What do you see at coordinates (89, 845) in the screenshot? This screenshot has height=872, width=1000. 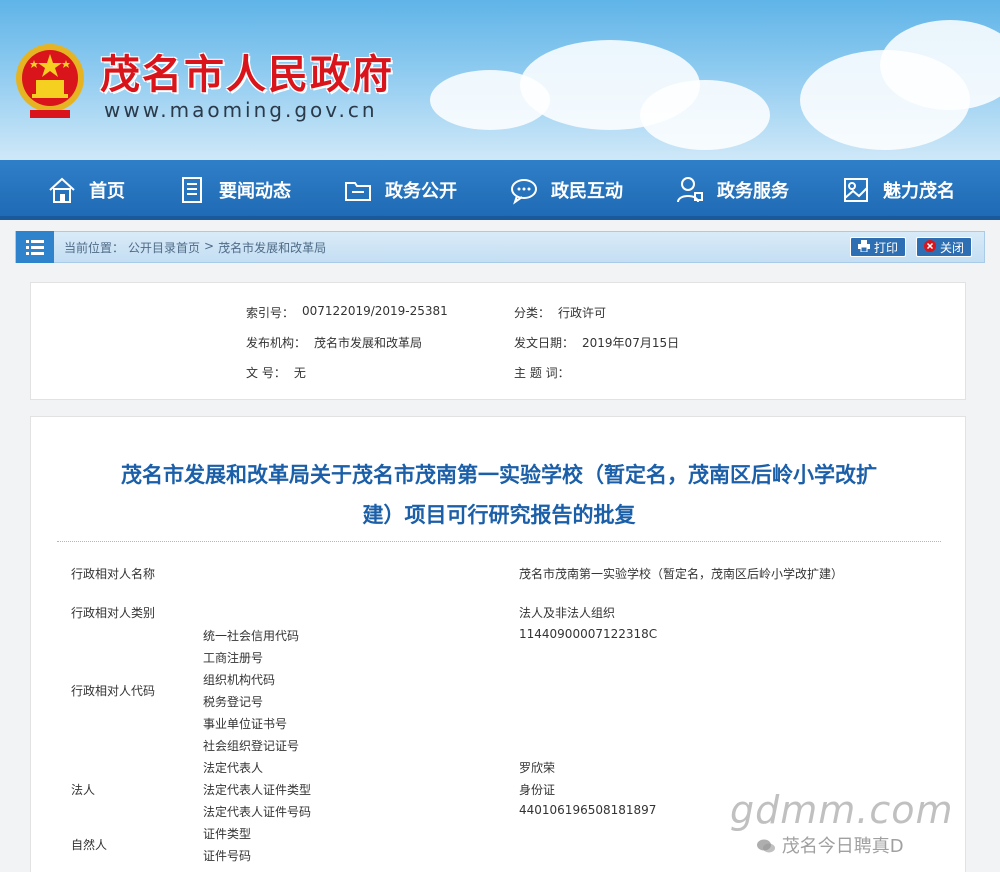 I see `natural-person-label: 自然人` at bounding box center [89, 845].